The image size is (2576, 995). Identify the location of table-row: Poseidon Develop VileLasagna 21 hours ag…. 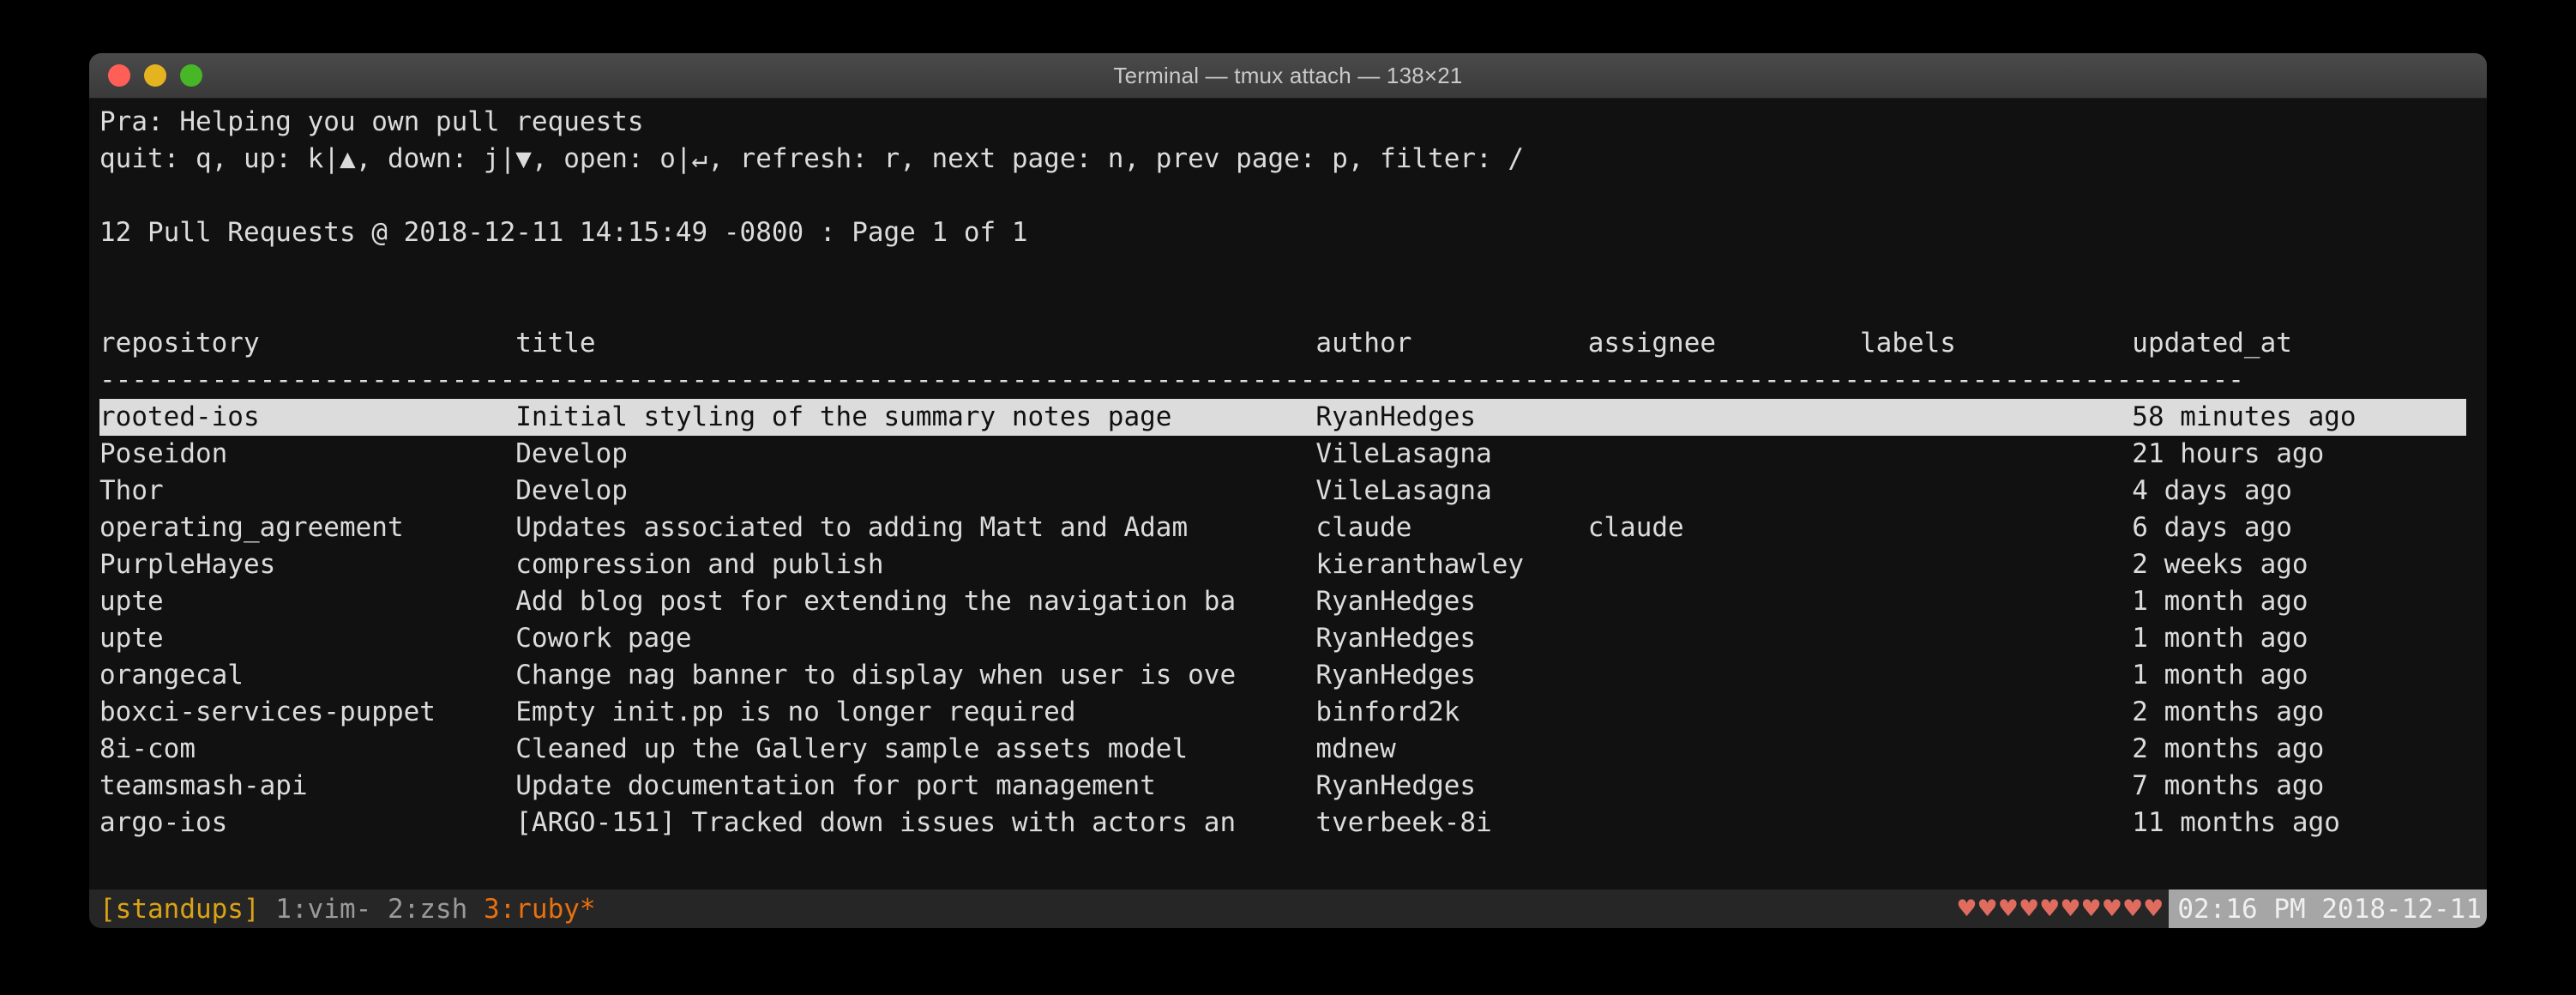
(1293, 454).